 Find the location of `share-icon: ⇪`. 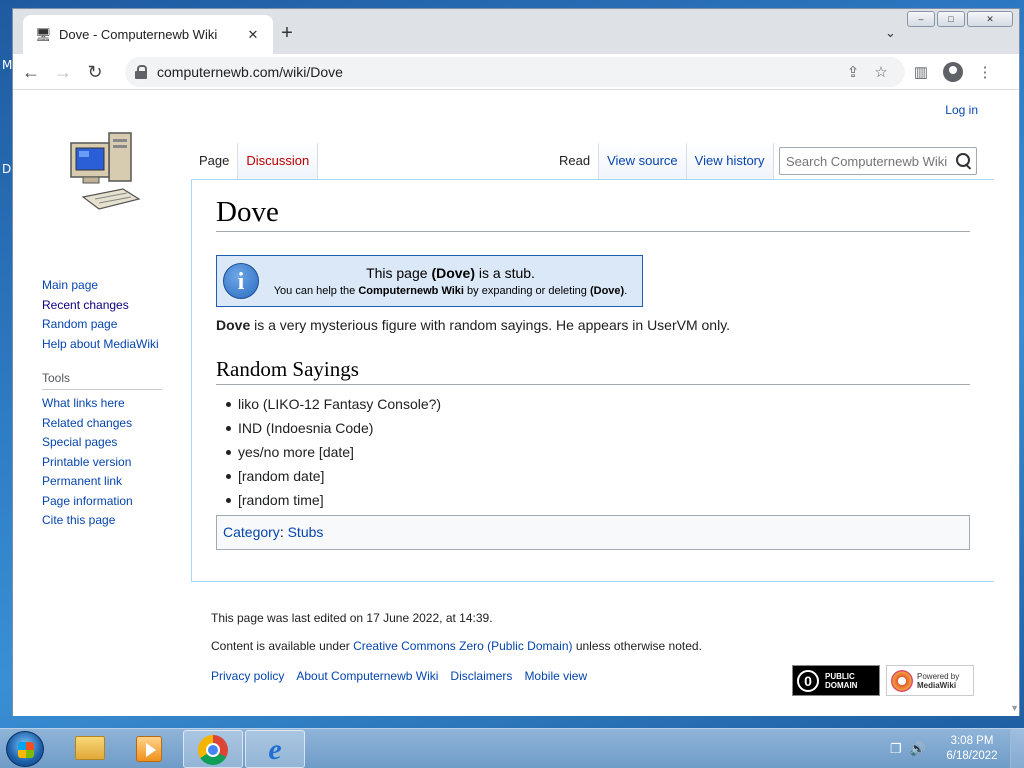

share-icon: ⇪ is located at coordinates (853, 72).